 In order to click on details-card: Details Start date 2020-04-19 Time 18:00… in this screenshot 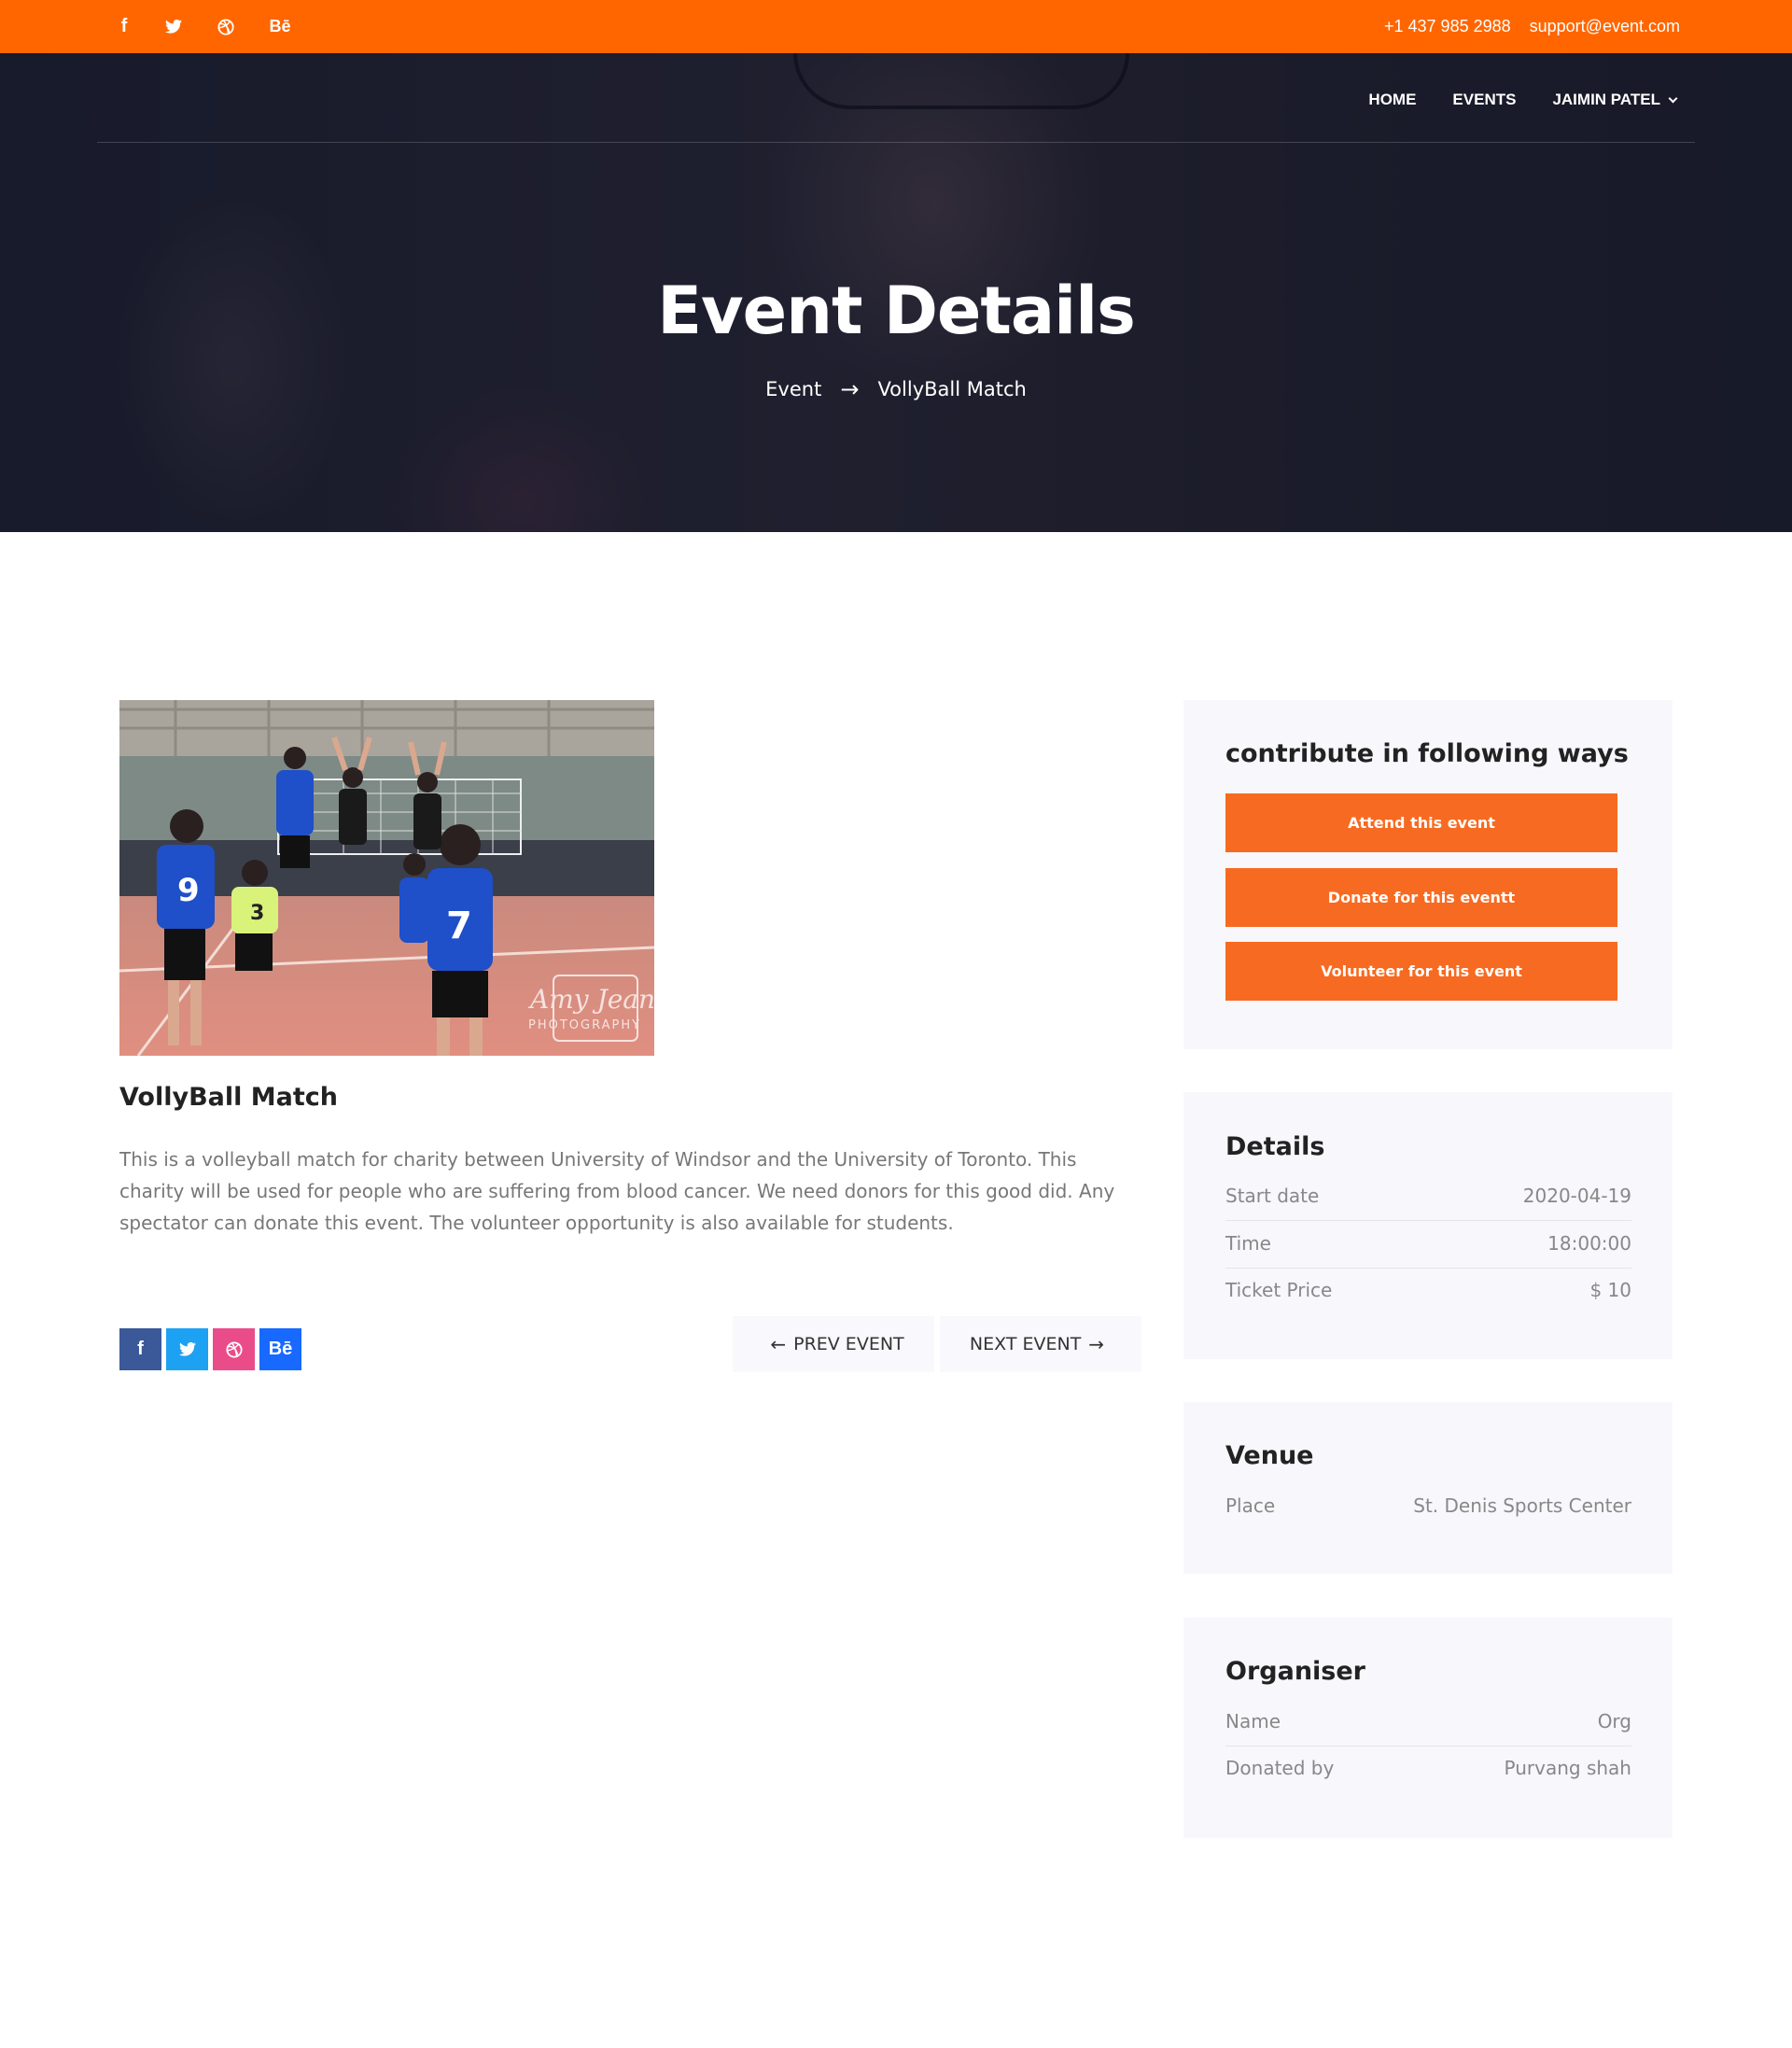, I will do `click(1428, 1225)`.